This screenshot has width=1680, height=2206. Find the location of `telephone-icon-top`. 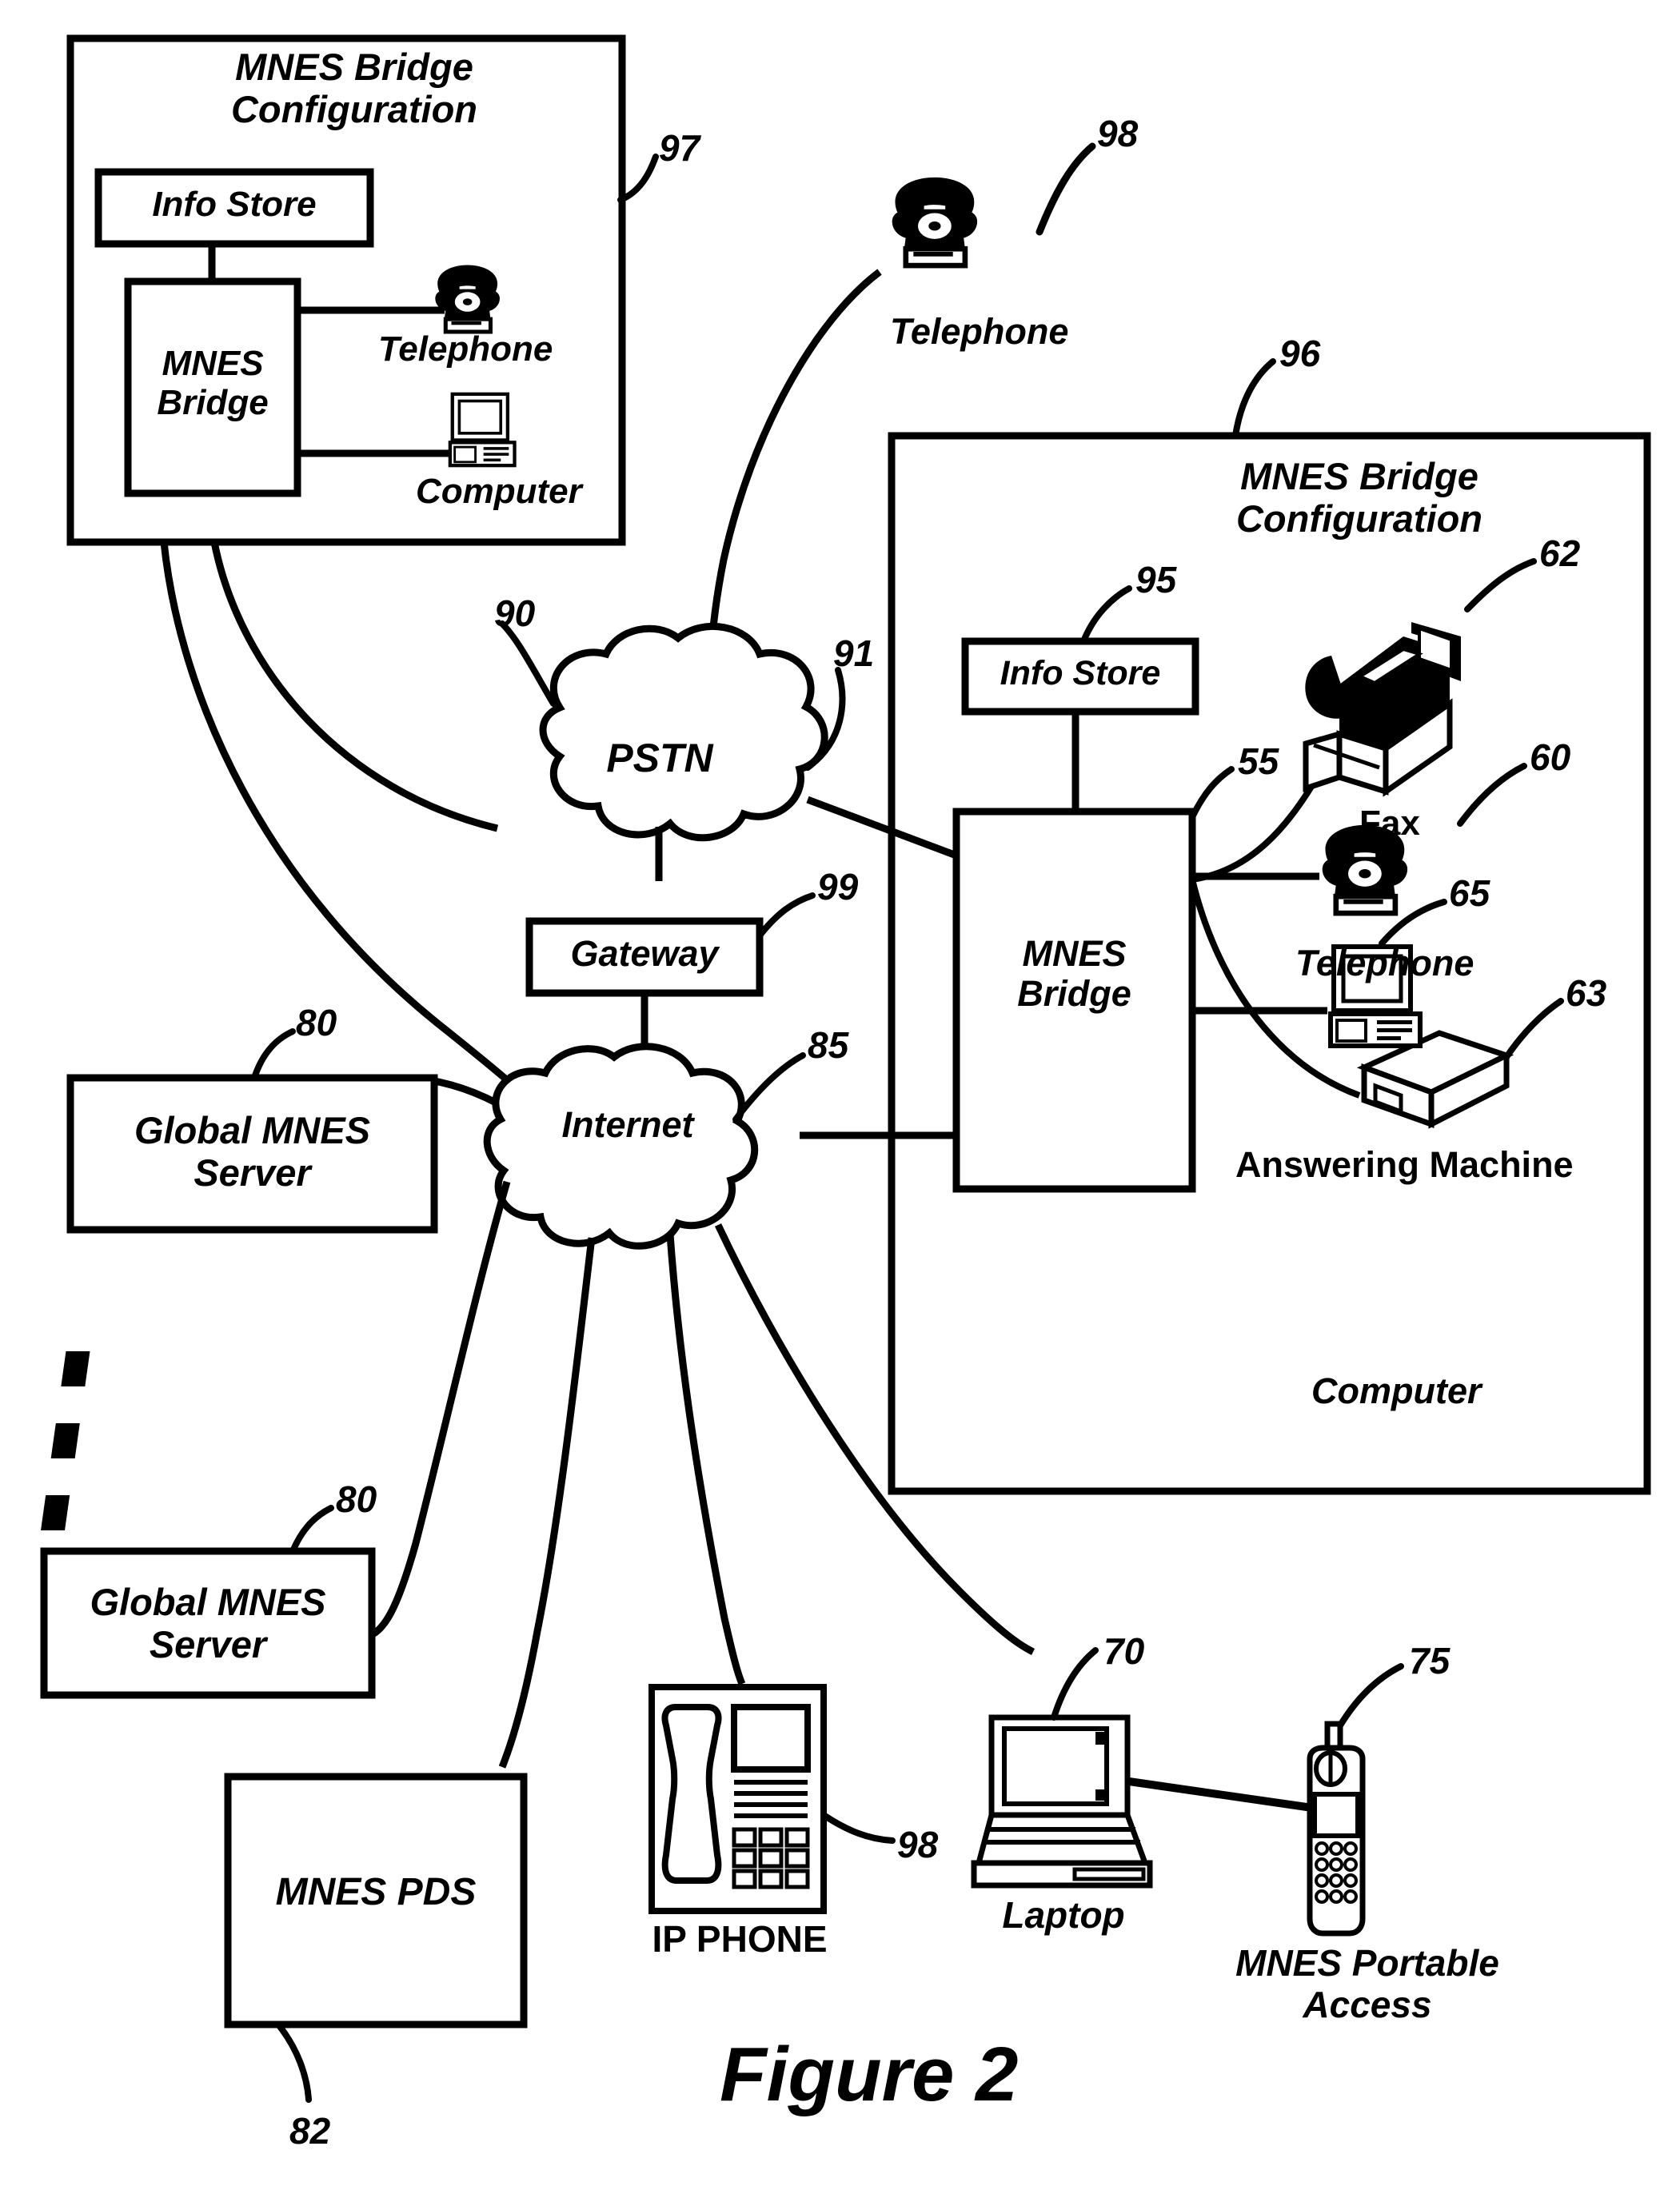

telephone-icon-top is located at coordinates (935, 221).